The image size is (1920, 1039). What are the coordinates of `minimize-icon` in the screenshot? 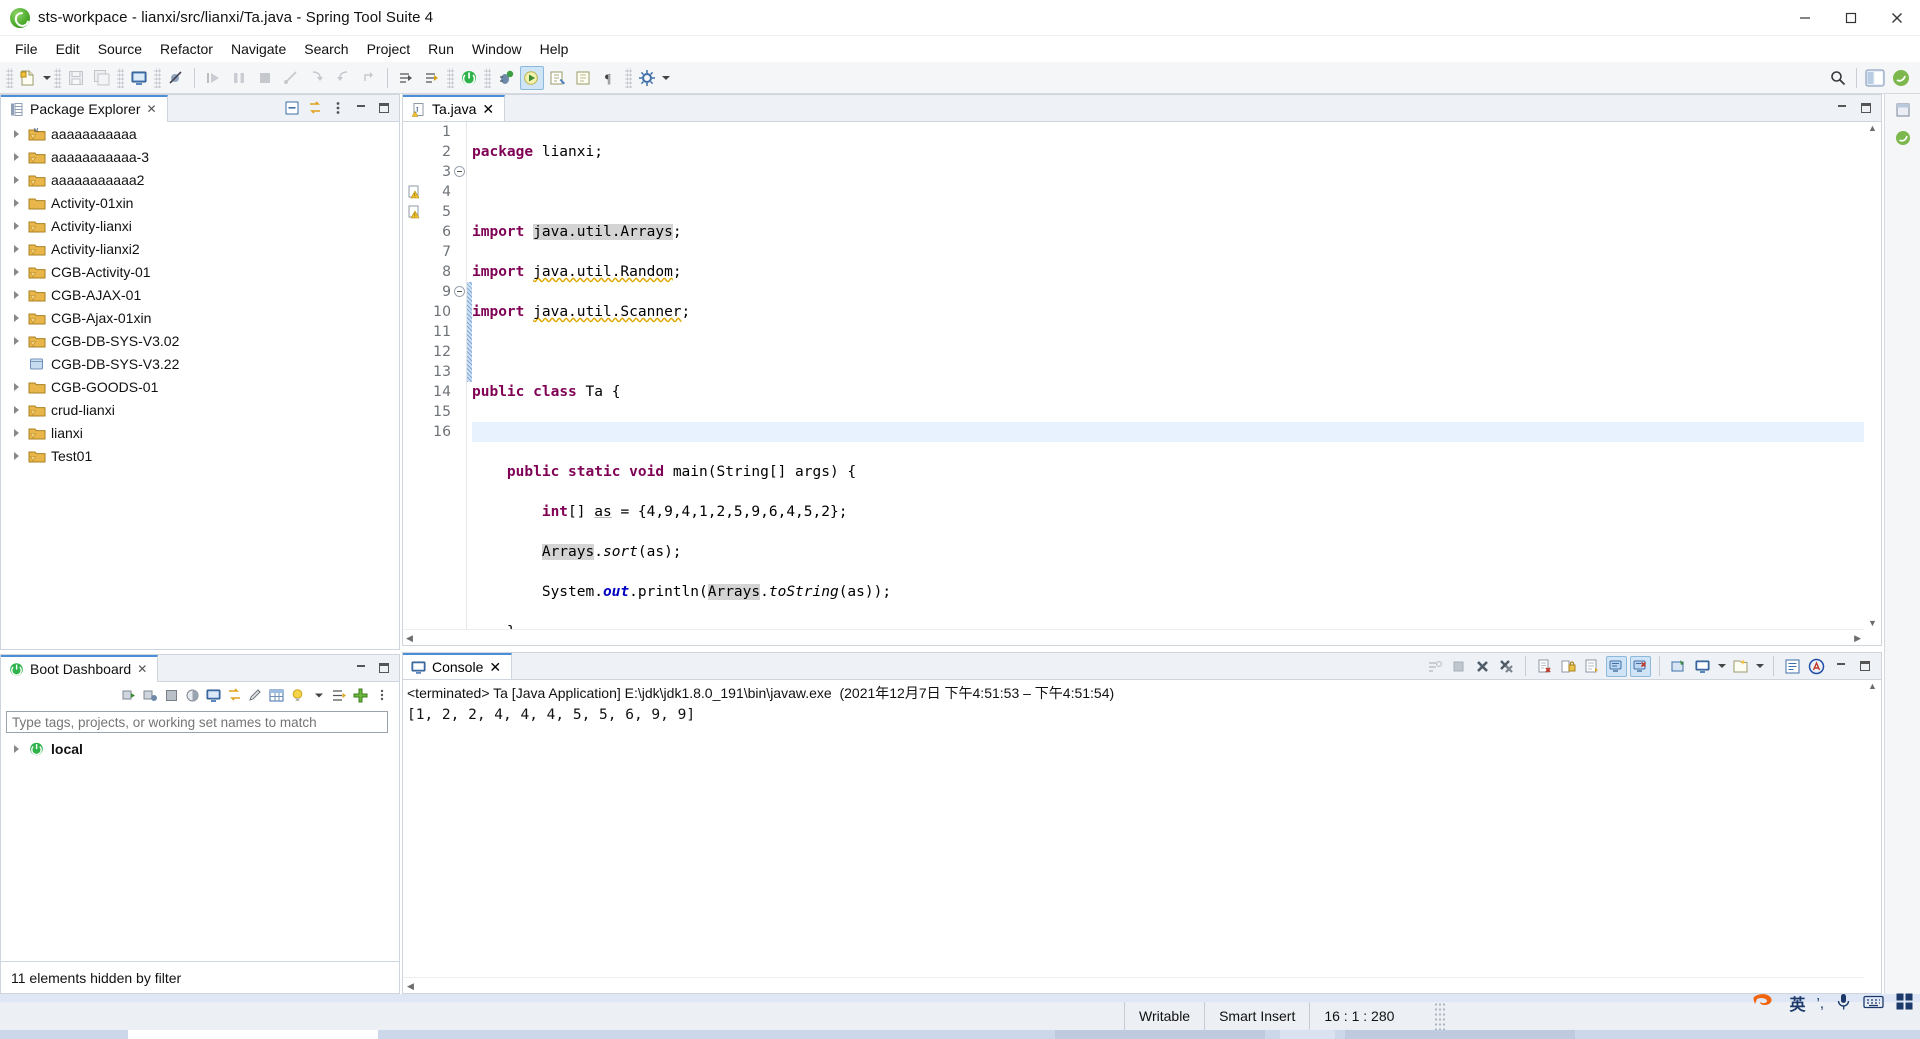 It's located at (360, 108).